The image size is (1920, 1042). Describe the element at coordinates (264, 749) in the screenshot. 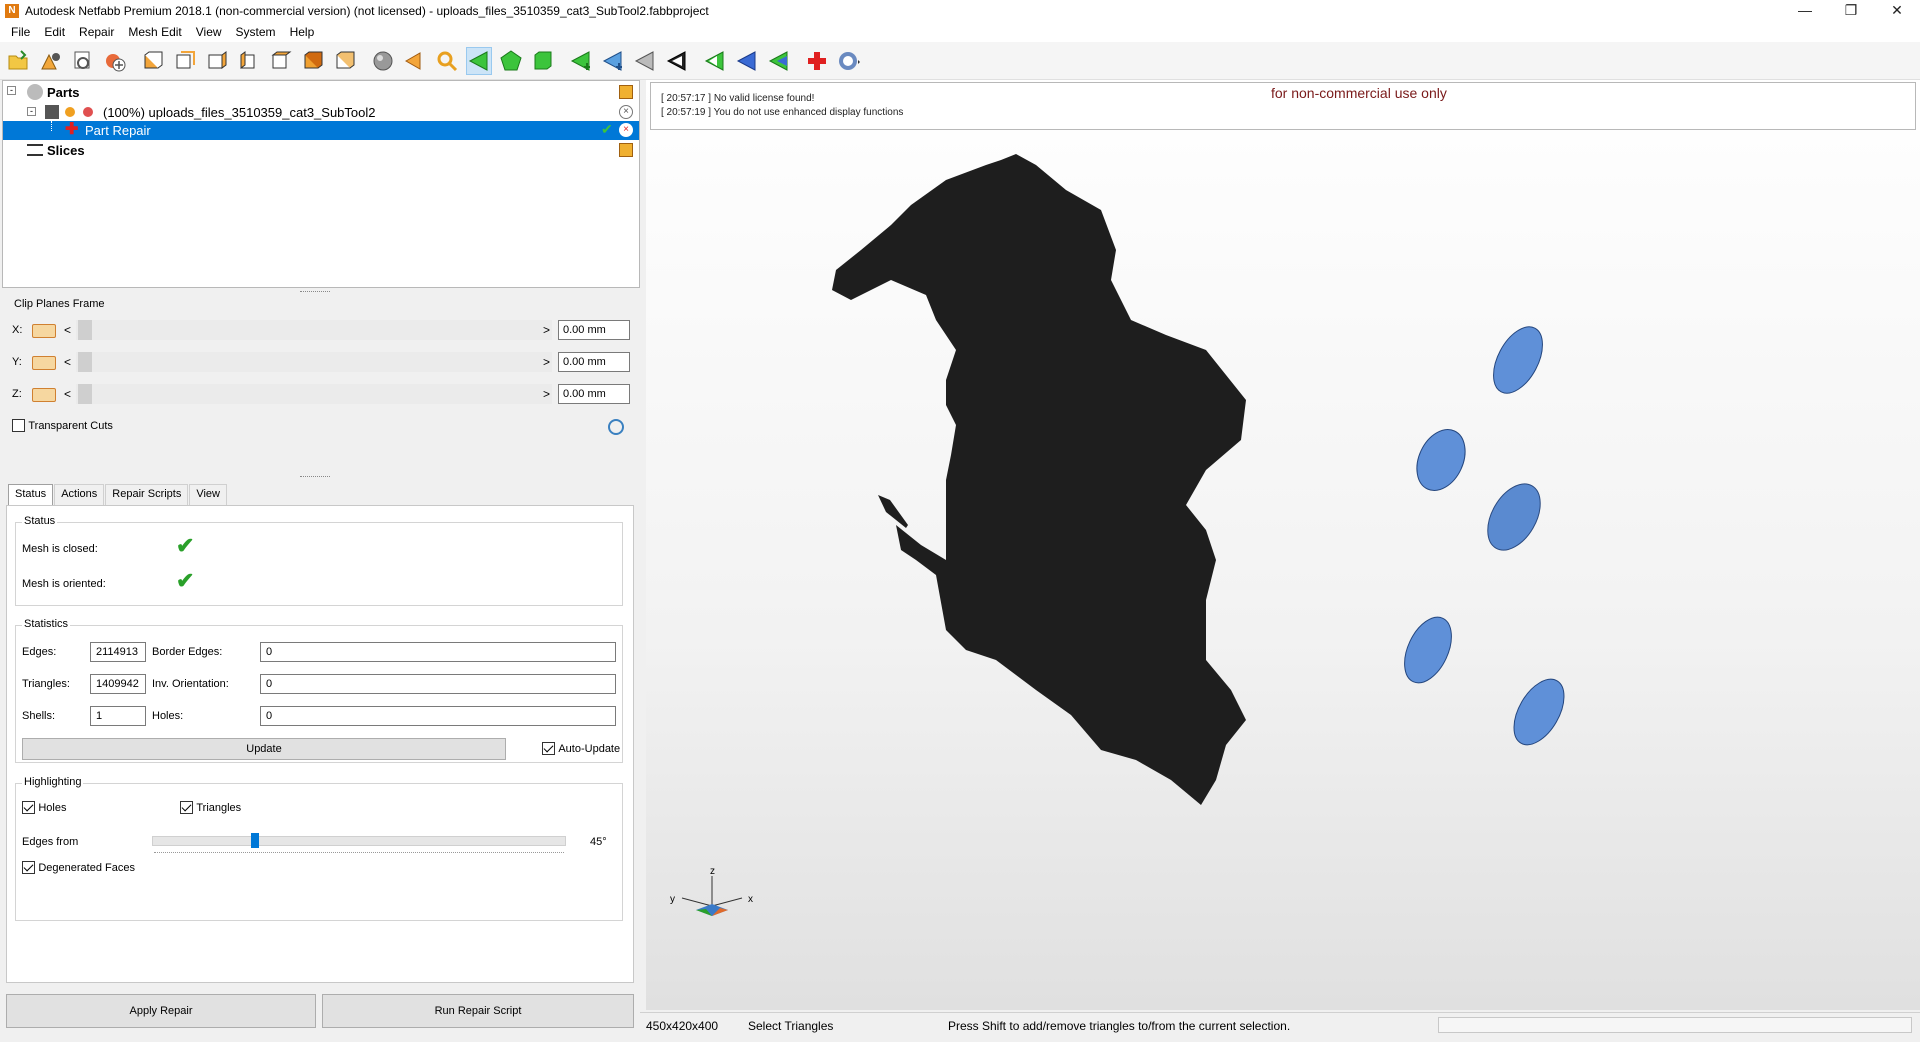

I see `update-button: Update` at that location.